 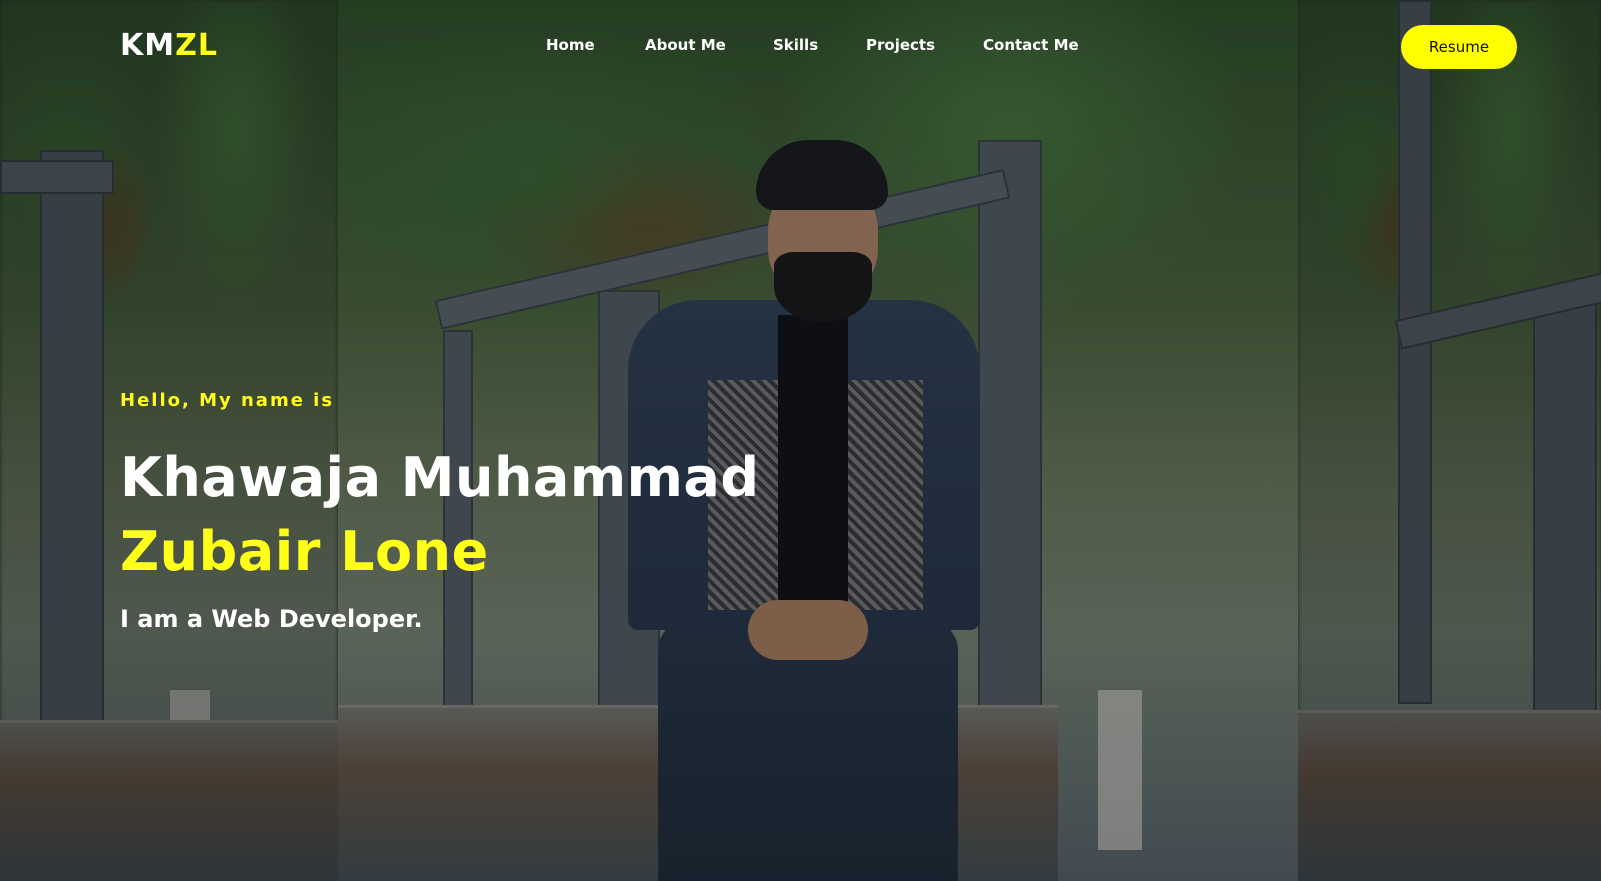 What do you see at coordinates (1031, 45) in the screenshot?
I see `nav-link-contact-me: Contact Me` at bounding box center [1031, 45].